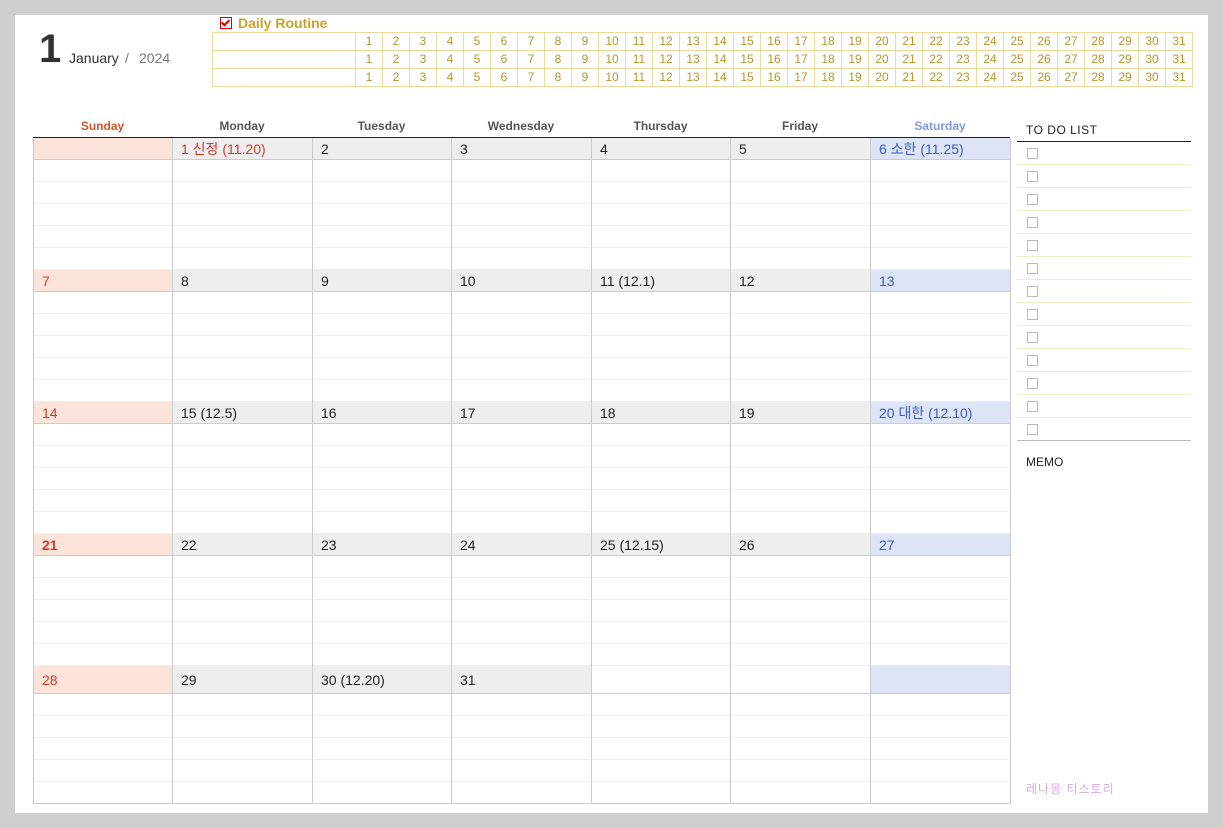 This screenshot has width=1223, height=828. Describe the element at coordinates (1017, 77) in the screenshot. I see `routine-day-cell: 25` at that location.